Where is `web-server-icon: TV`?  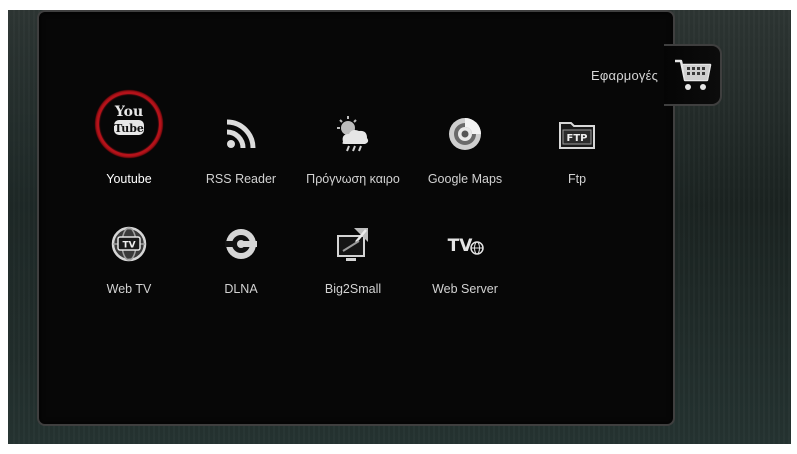 web-server-icon: TV is located at coordinates (466, 246).